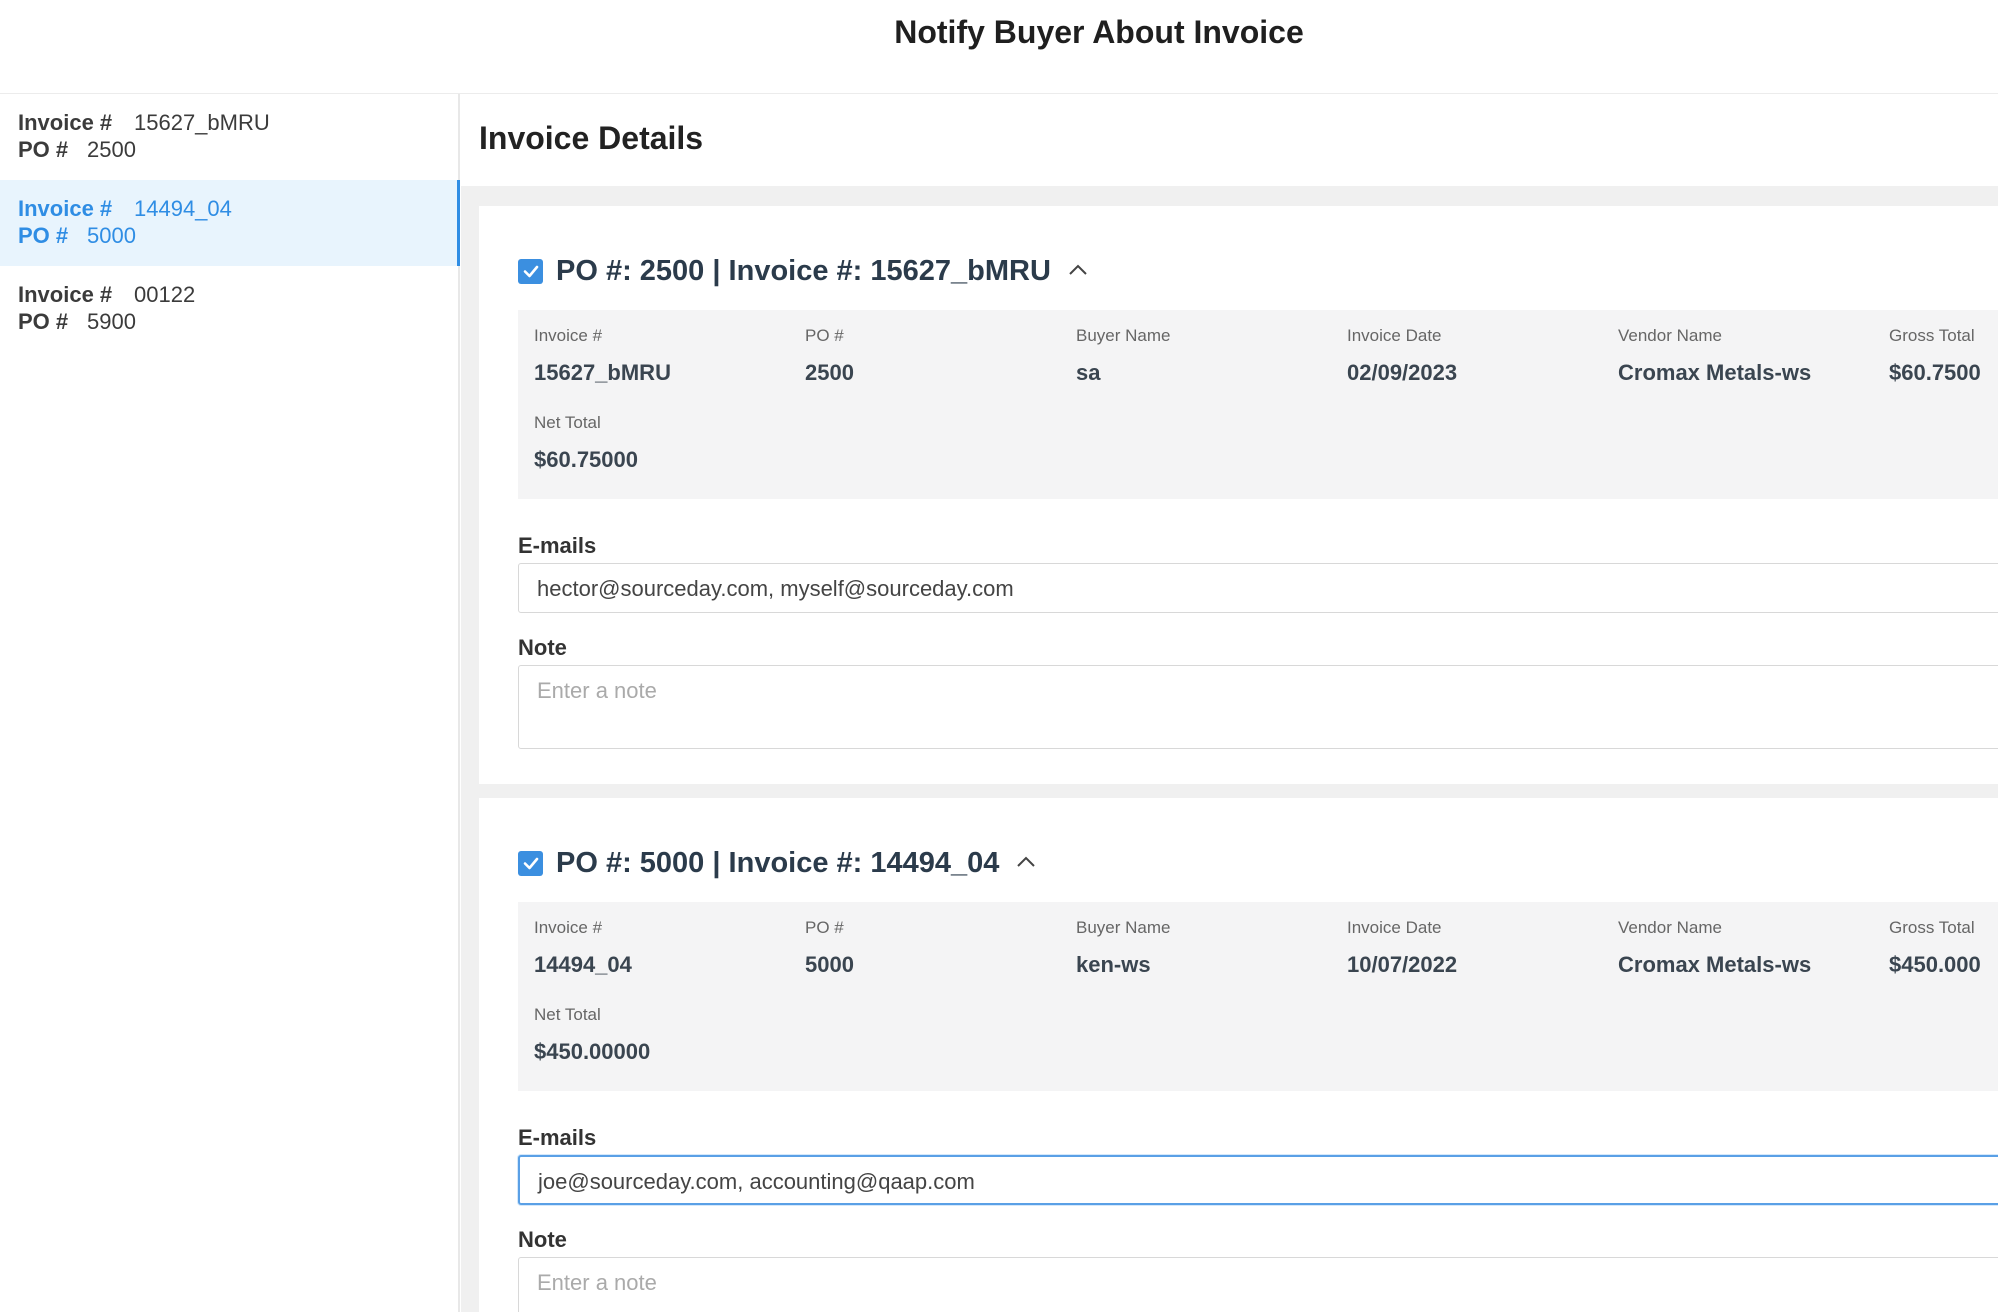  Describe the element at coordinates (602, 372) in the screenshot. I see `field-value: 15627_bMRU` at that location.